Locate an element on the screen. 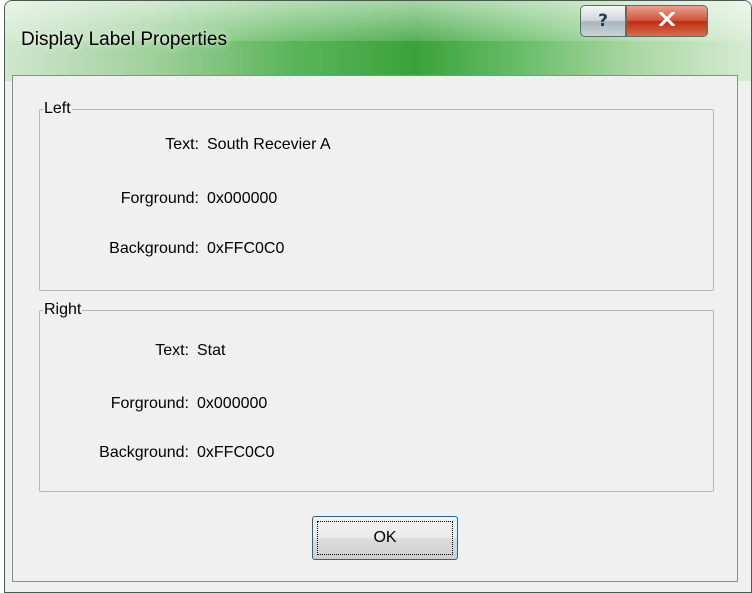 This screenshot has width=752, height=593. ok-focus-rect is located at coordinates (385, 538).